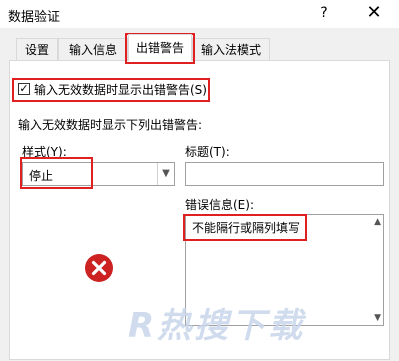 The height and width of the screenshot is (361, 399). I want to click on error-stop-icon, so click(99, 268).